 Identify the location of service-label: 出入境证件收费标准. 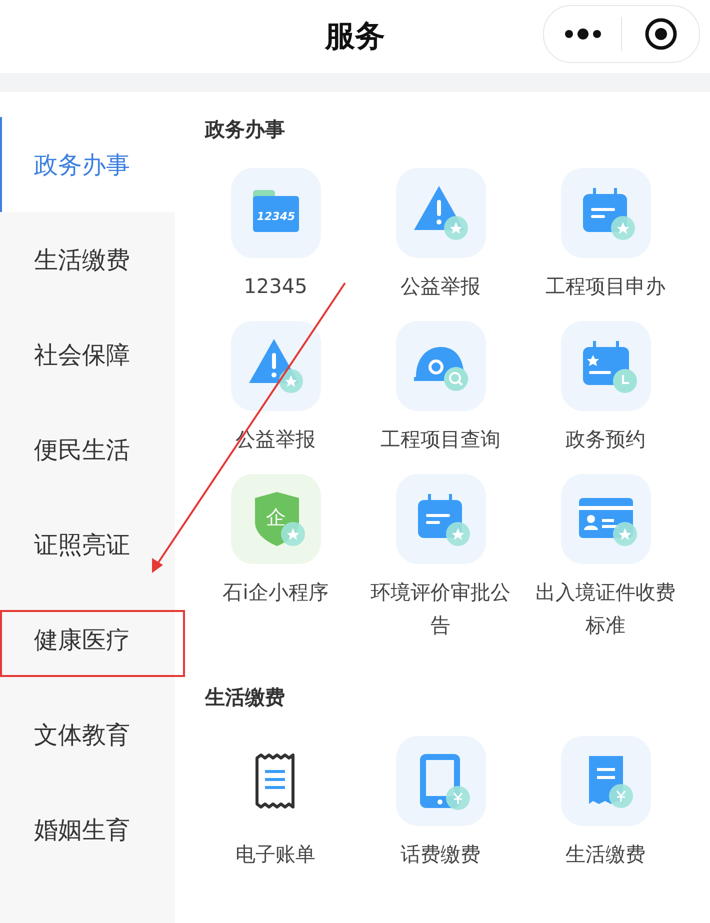
(605, 609).